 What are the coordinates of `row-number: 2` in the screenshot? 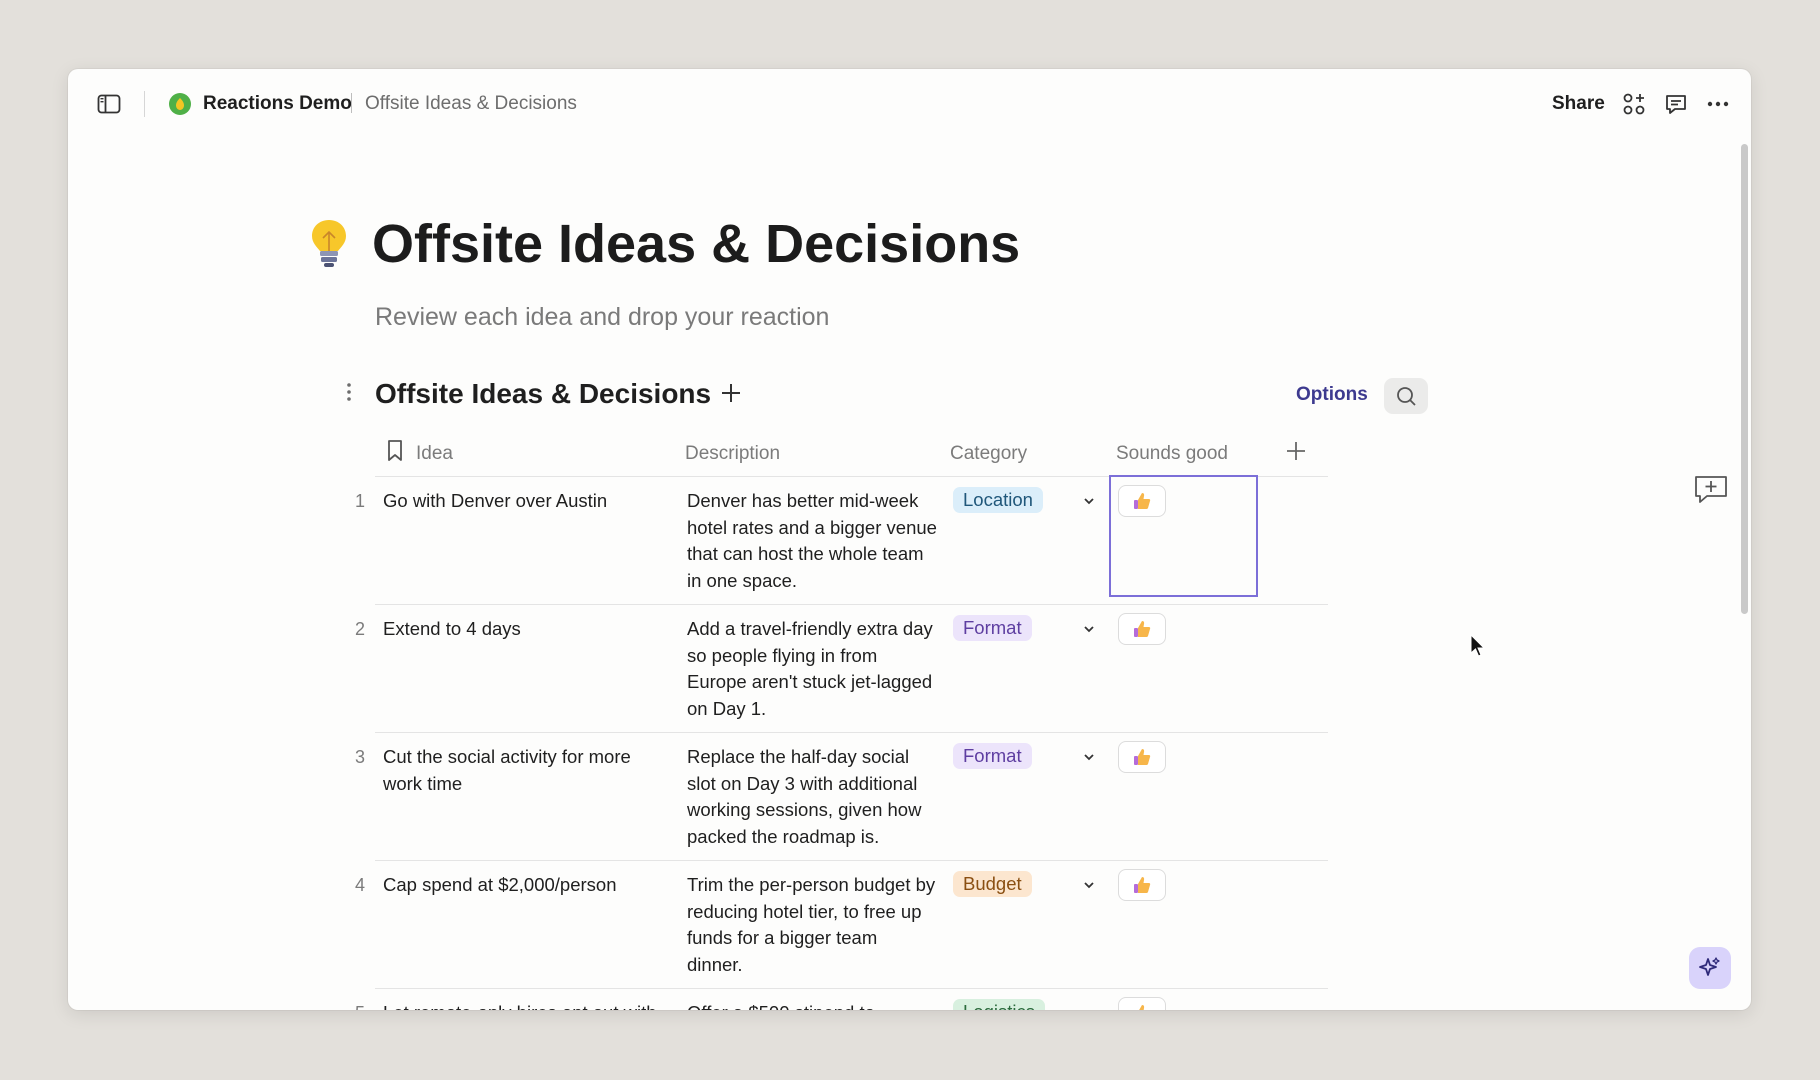 It's located at (359, 629).